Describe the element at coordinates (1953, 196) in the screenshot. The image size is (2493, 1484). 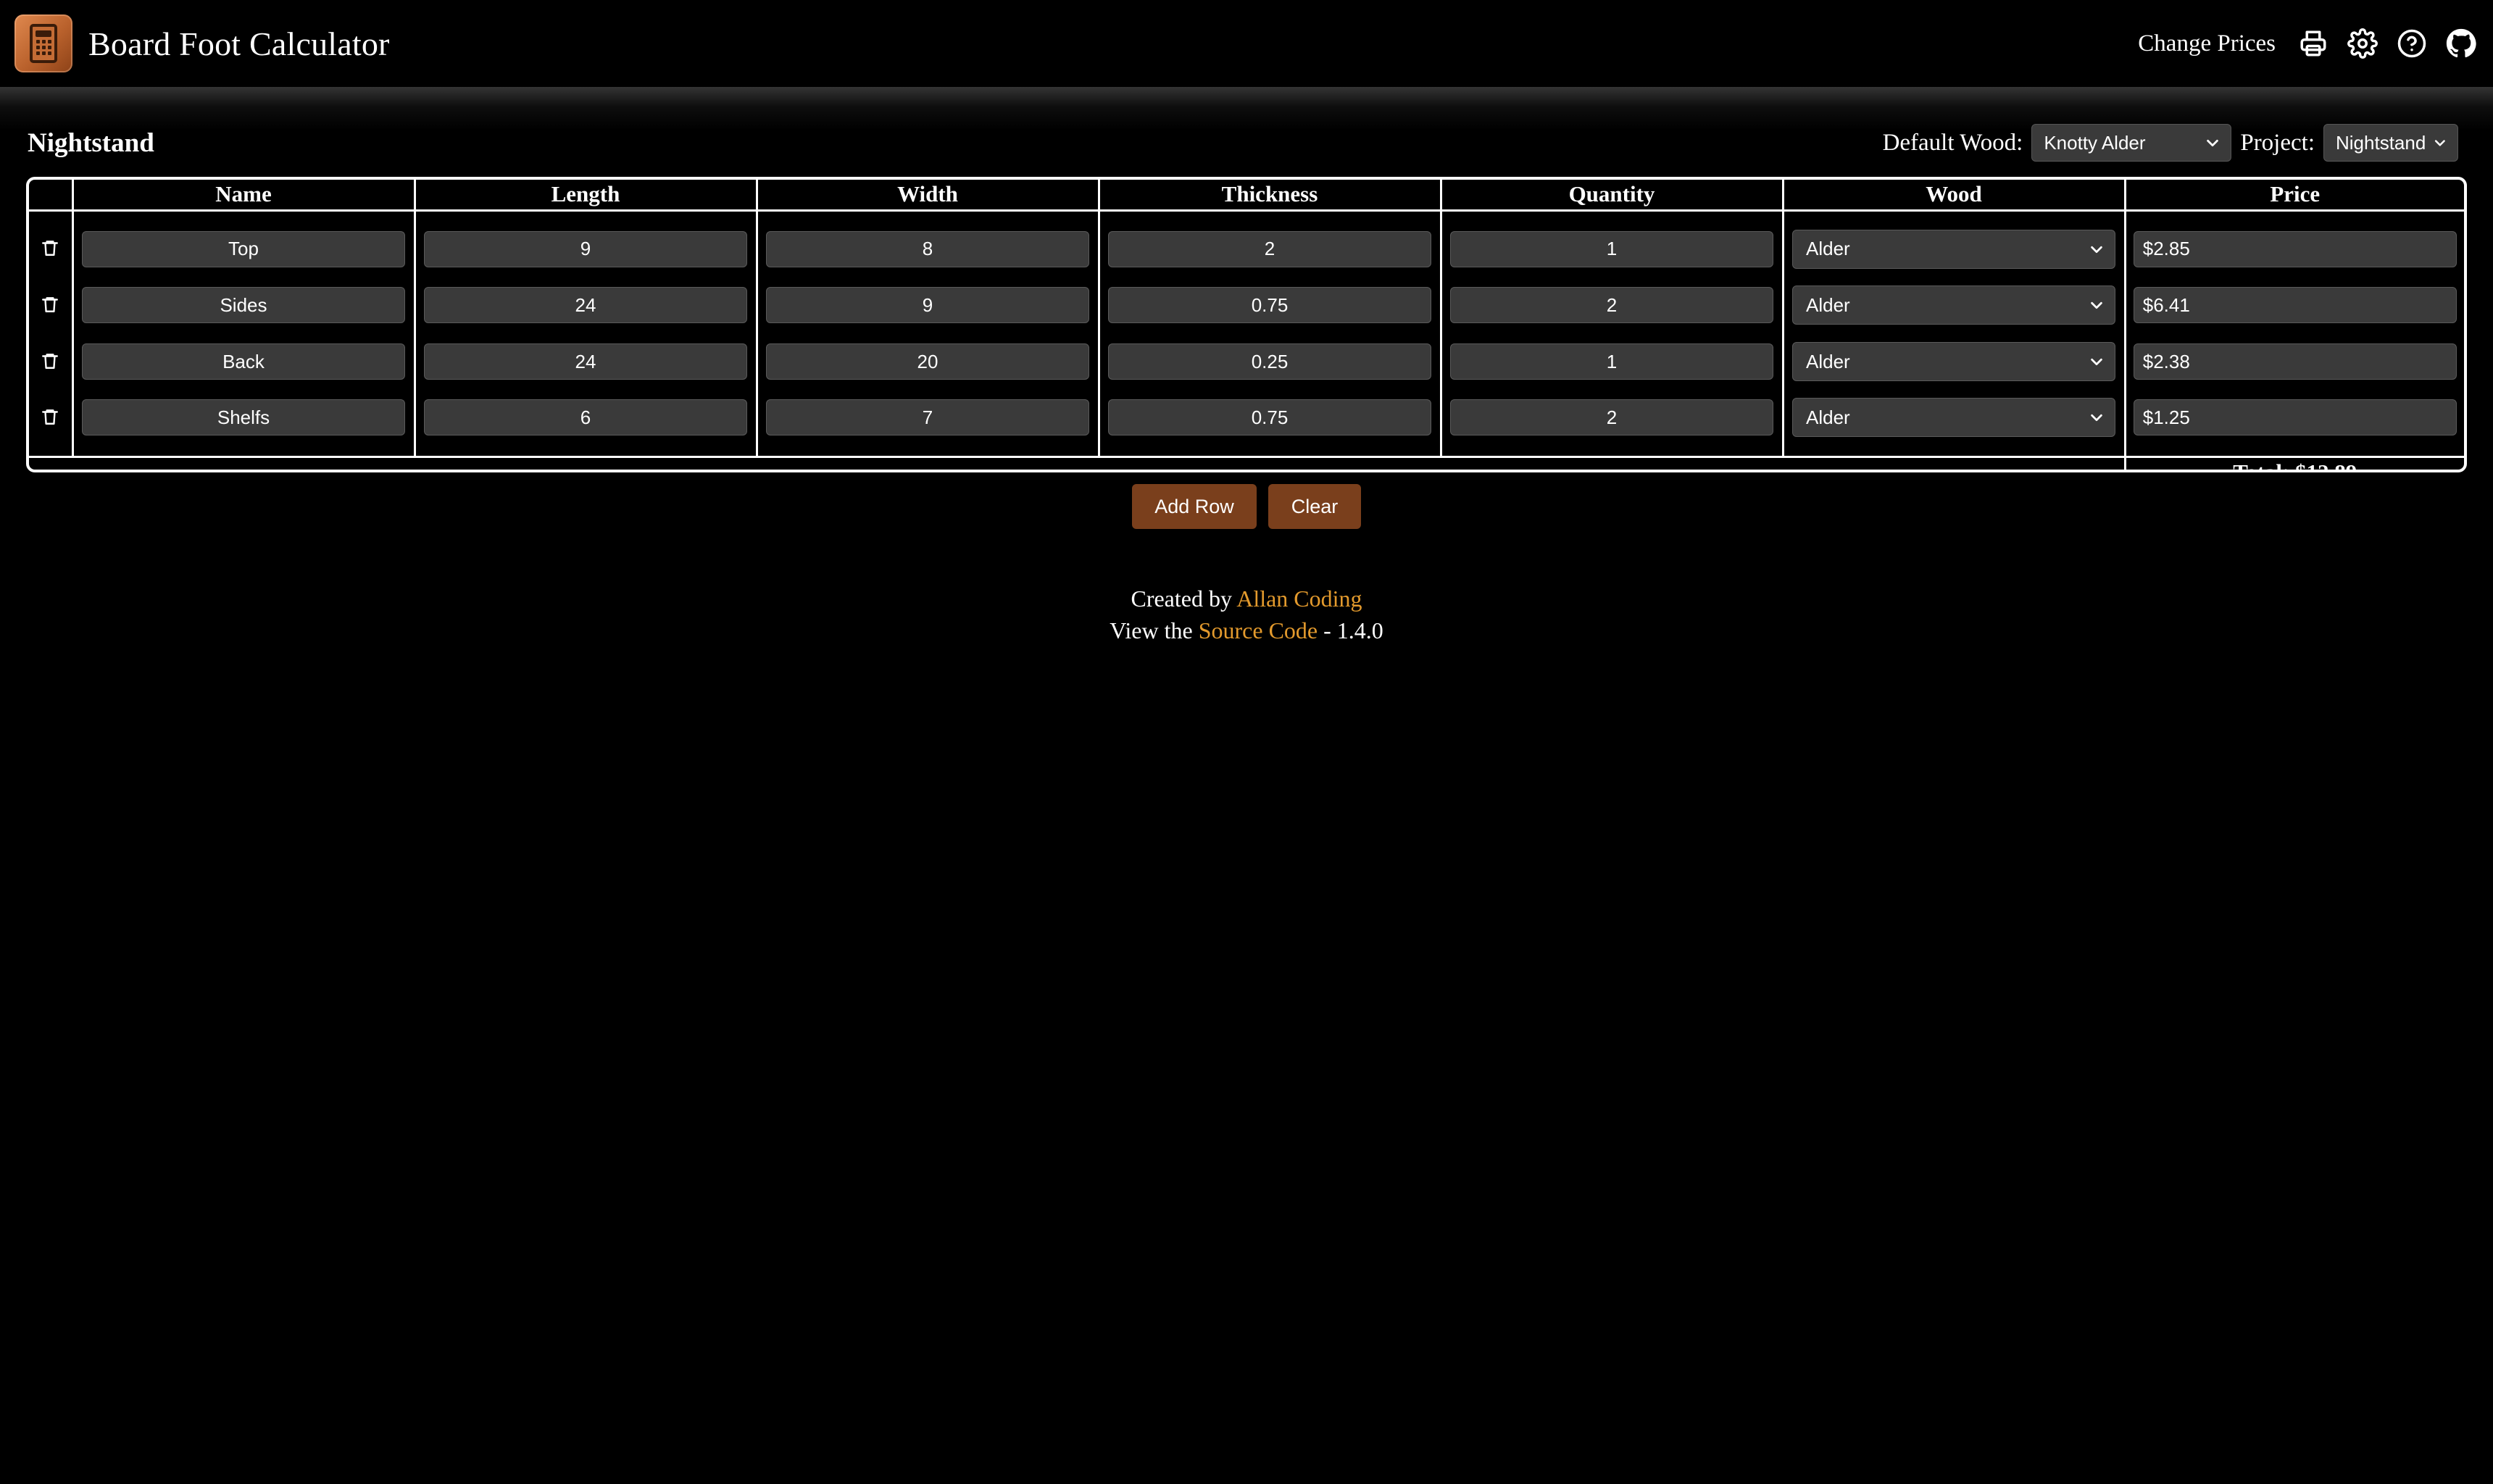
I see `header-wood: Wood` at that location.